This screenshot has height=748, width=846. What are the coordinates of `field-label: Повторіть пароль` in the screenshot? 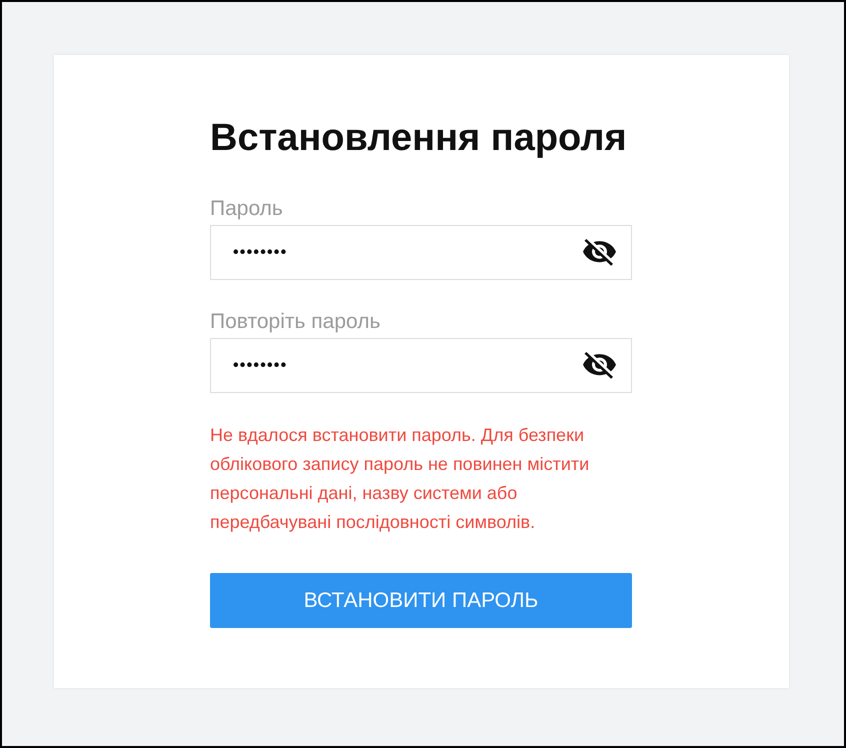 It's located at (296, 322).